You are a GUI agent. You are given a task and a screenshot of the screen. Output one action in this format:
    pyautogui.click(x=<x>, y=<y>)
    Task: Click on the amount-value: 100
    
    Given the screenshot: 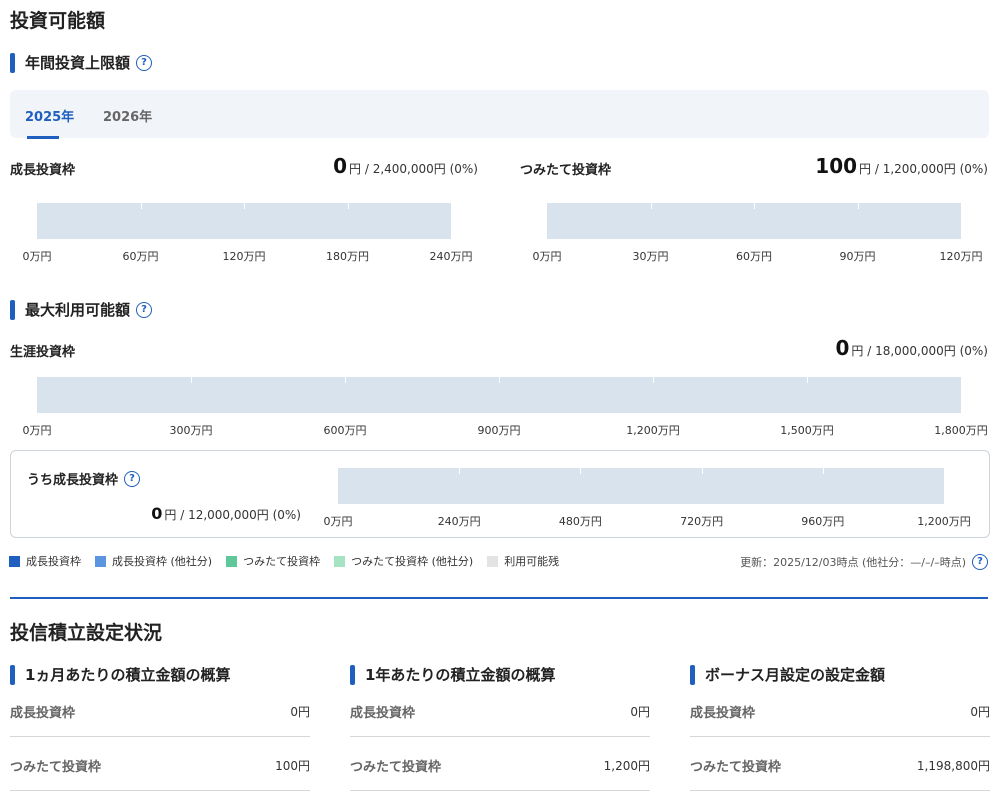 What is the action you would take?
    pyautogui.click(x=836, y=166)
    